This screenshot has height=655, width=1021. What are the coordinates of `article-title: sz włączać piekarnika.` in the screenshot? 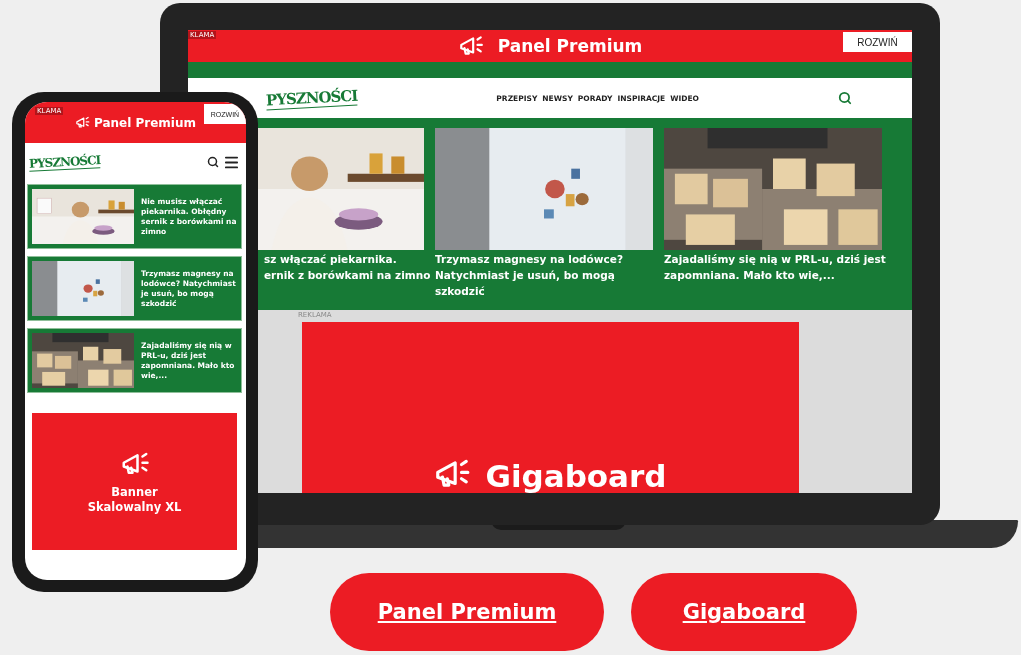 It's located at (330, 259).